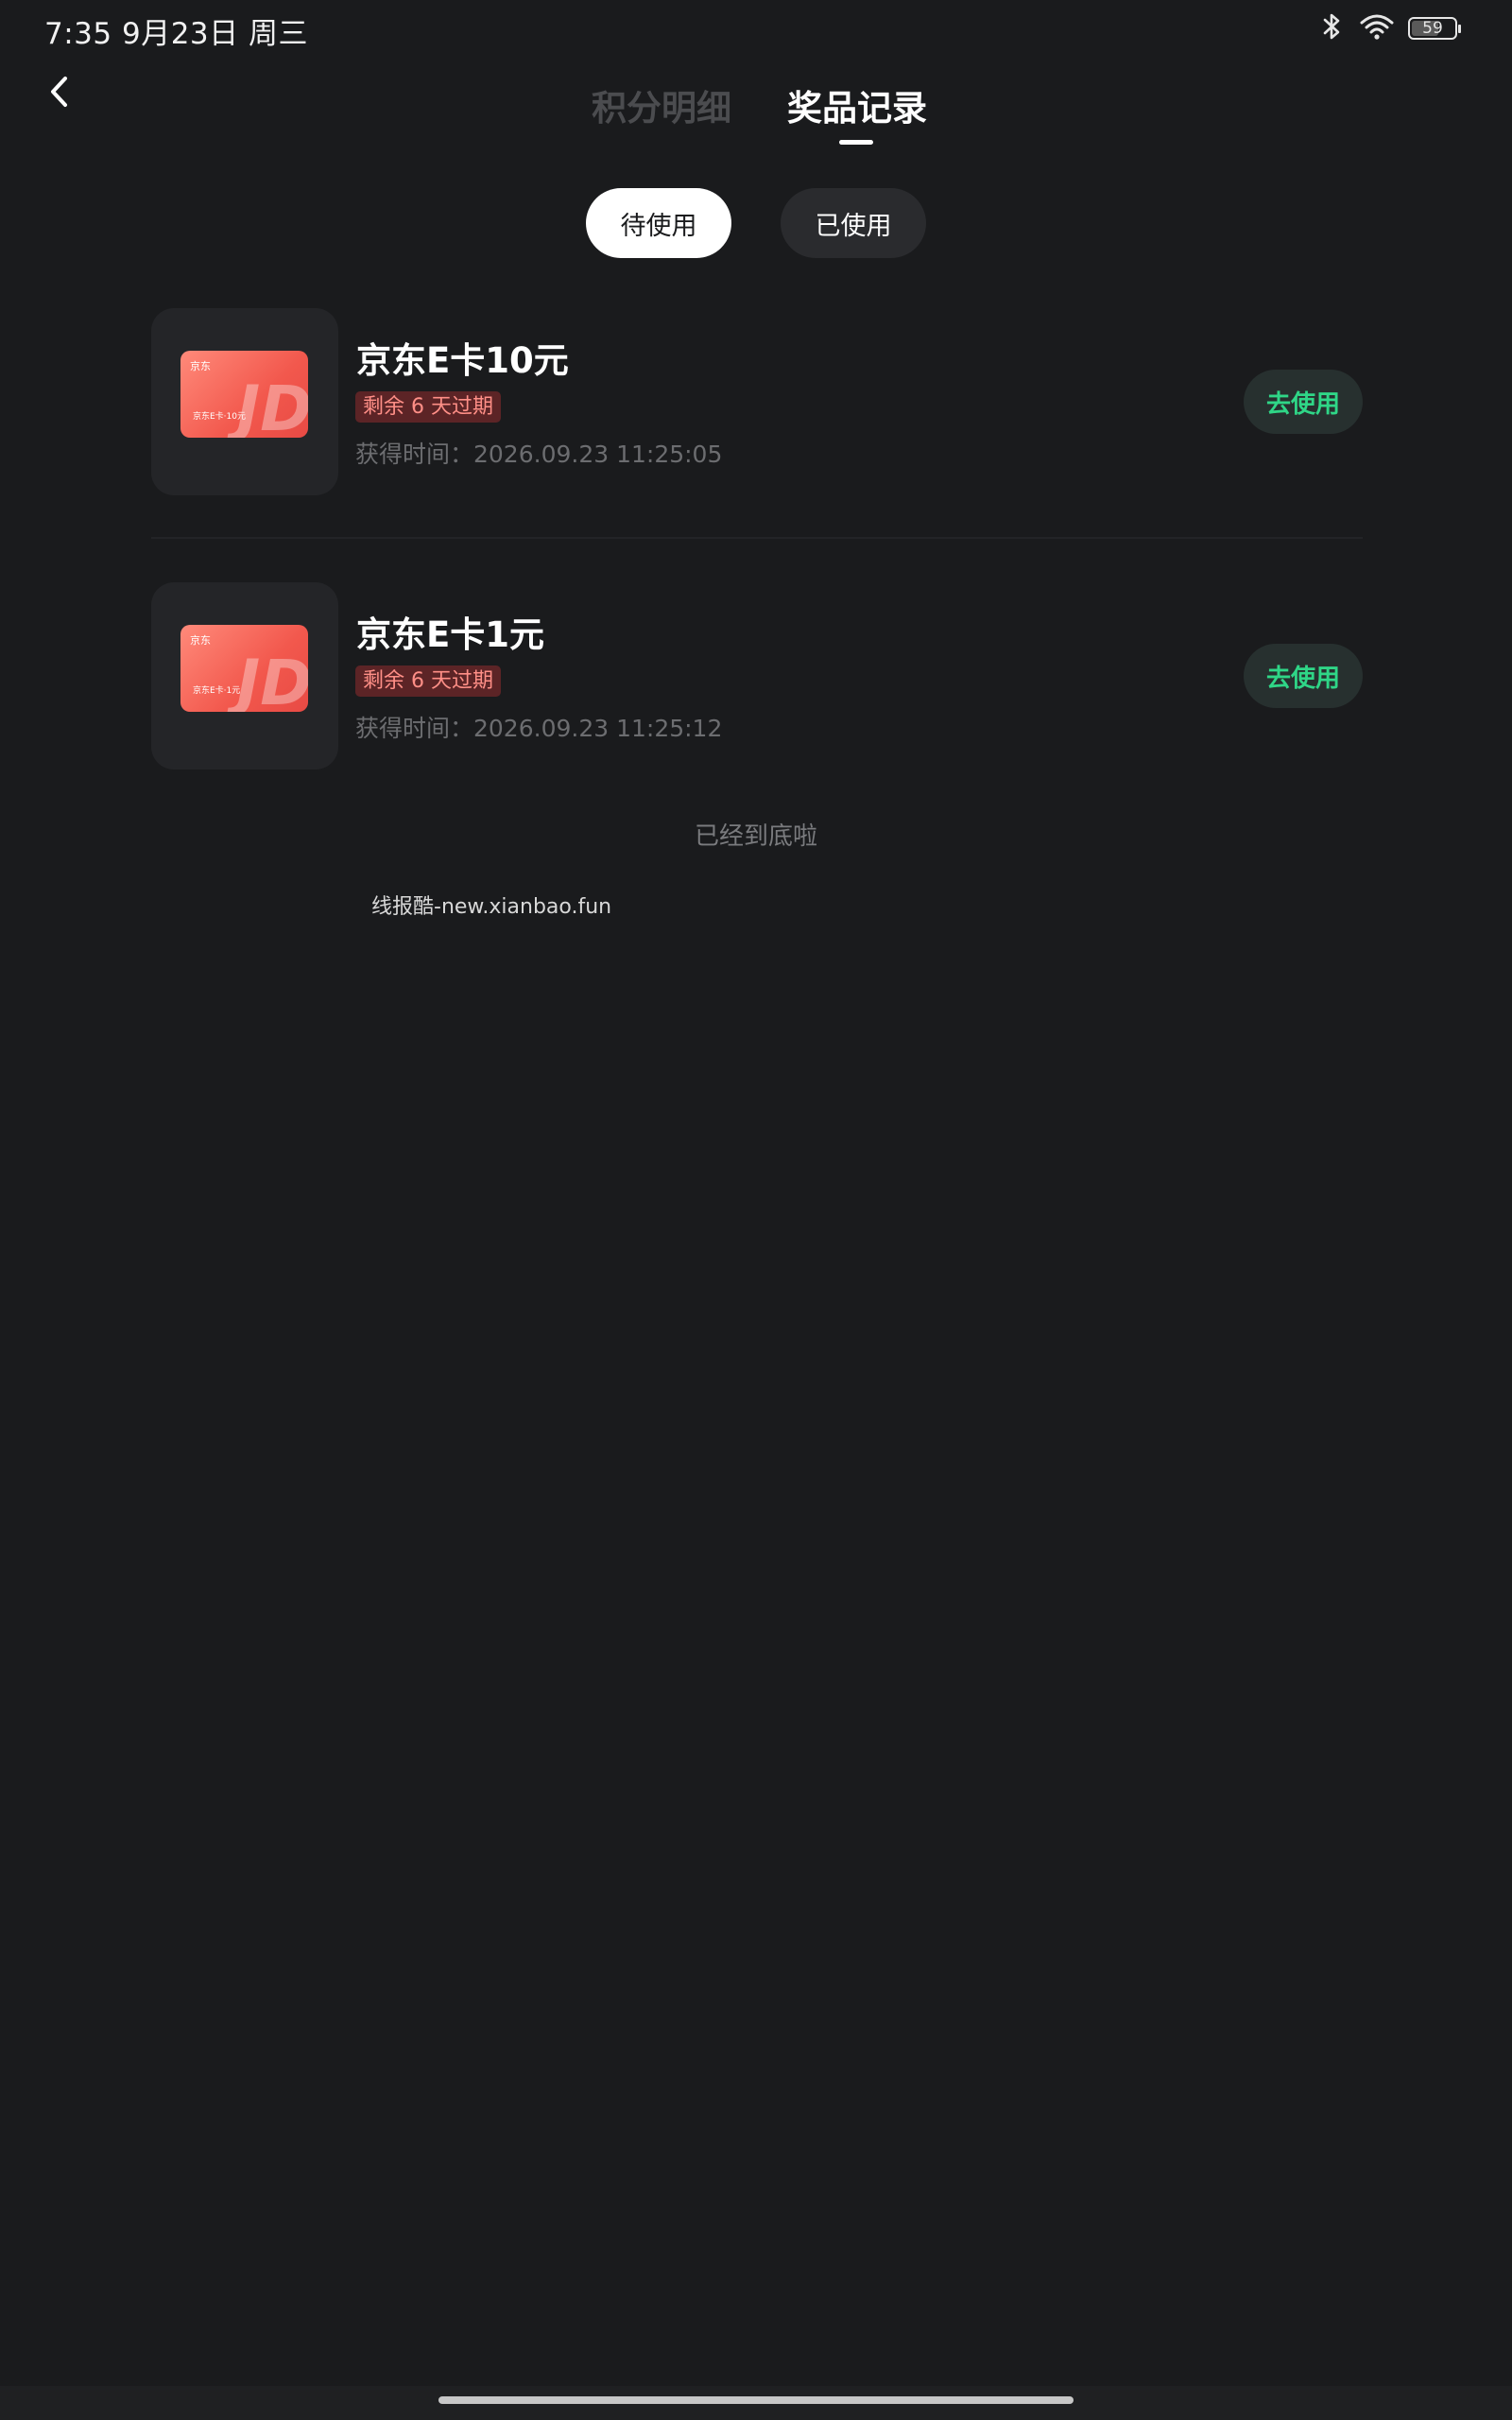 This screenshot has width=1512, height=2420. I want to click on battery-level: 59, so click(1432, 28).